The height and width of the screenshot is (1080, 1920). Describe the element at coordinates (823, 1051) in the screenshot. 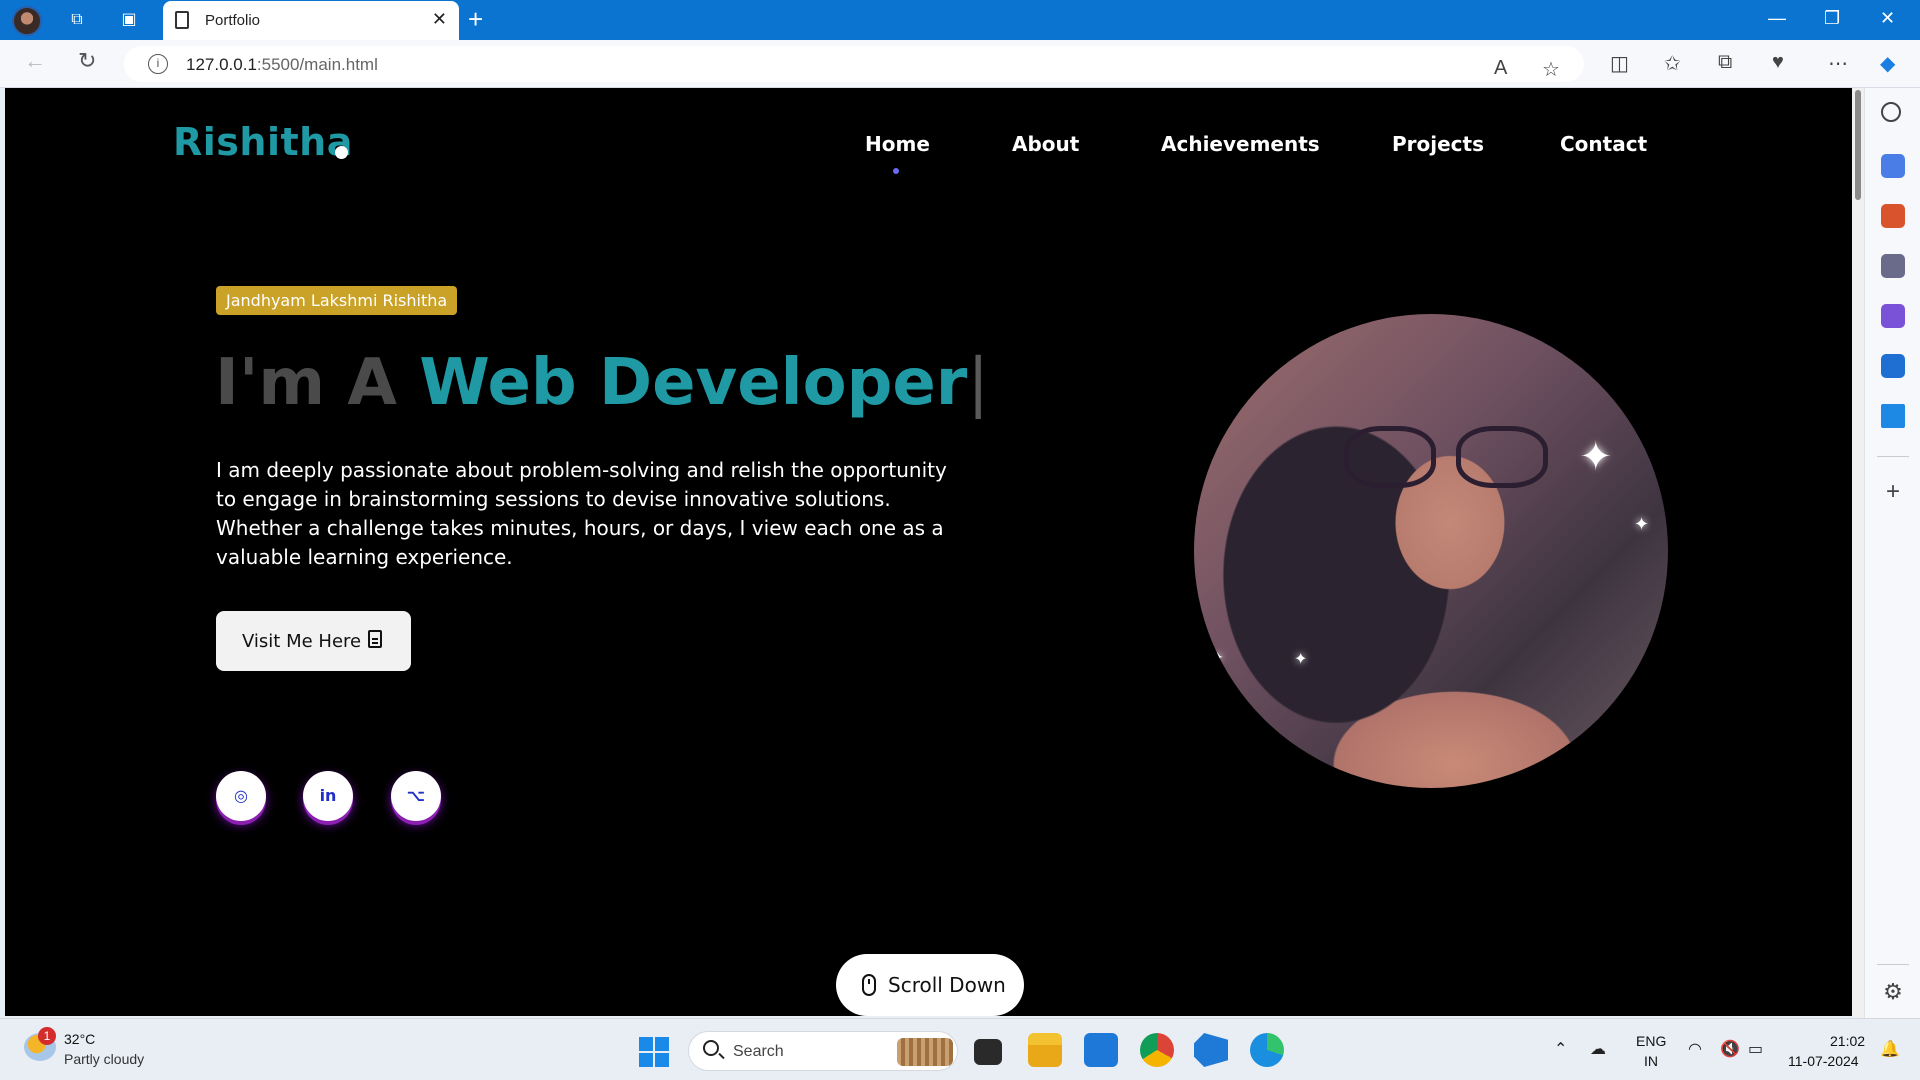

I see `taskbar-search: Search` at that location.